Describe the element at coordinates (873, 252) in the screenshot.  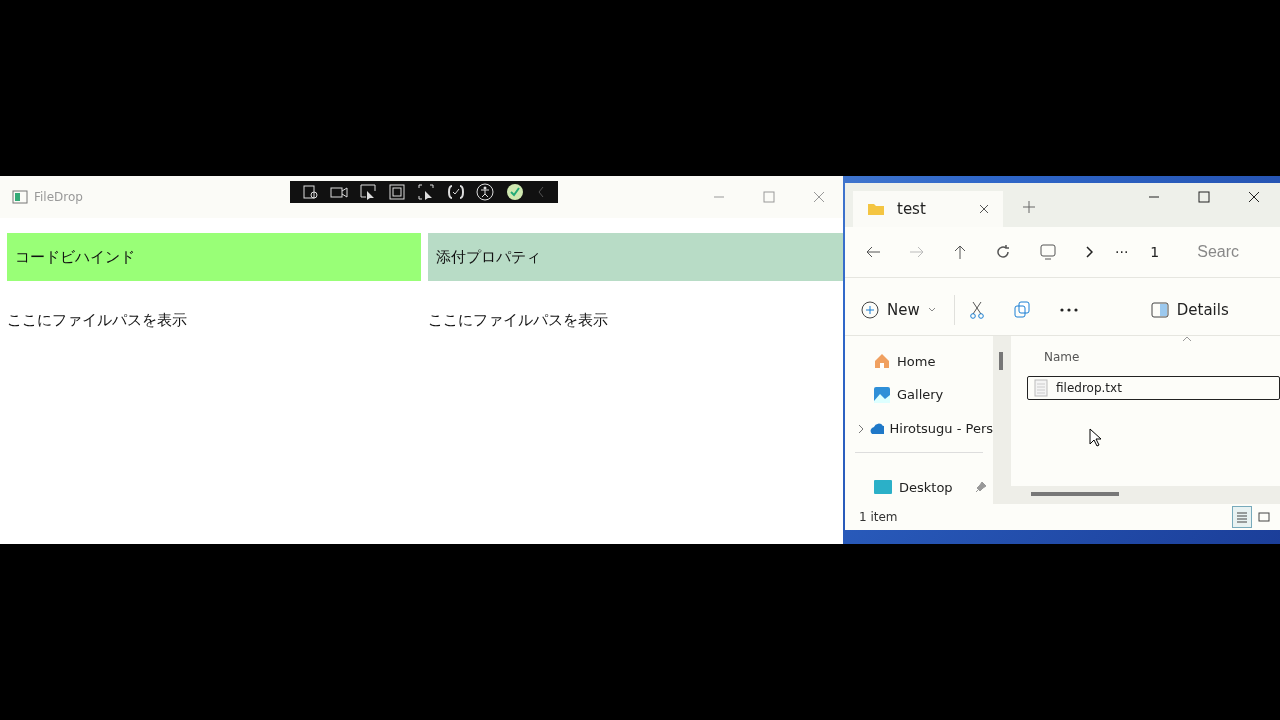
I see `back-icon` at that location.